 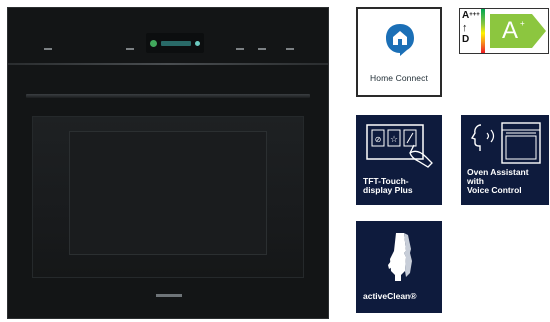 What do you see at coordinates (474, 15) in the screenshot?
I see `energy-scale-top-sup: +++` at bounding box center [474, 15].